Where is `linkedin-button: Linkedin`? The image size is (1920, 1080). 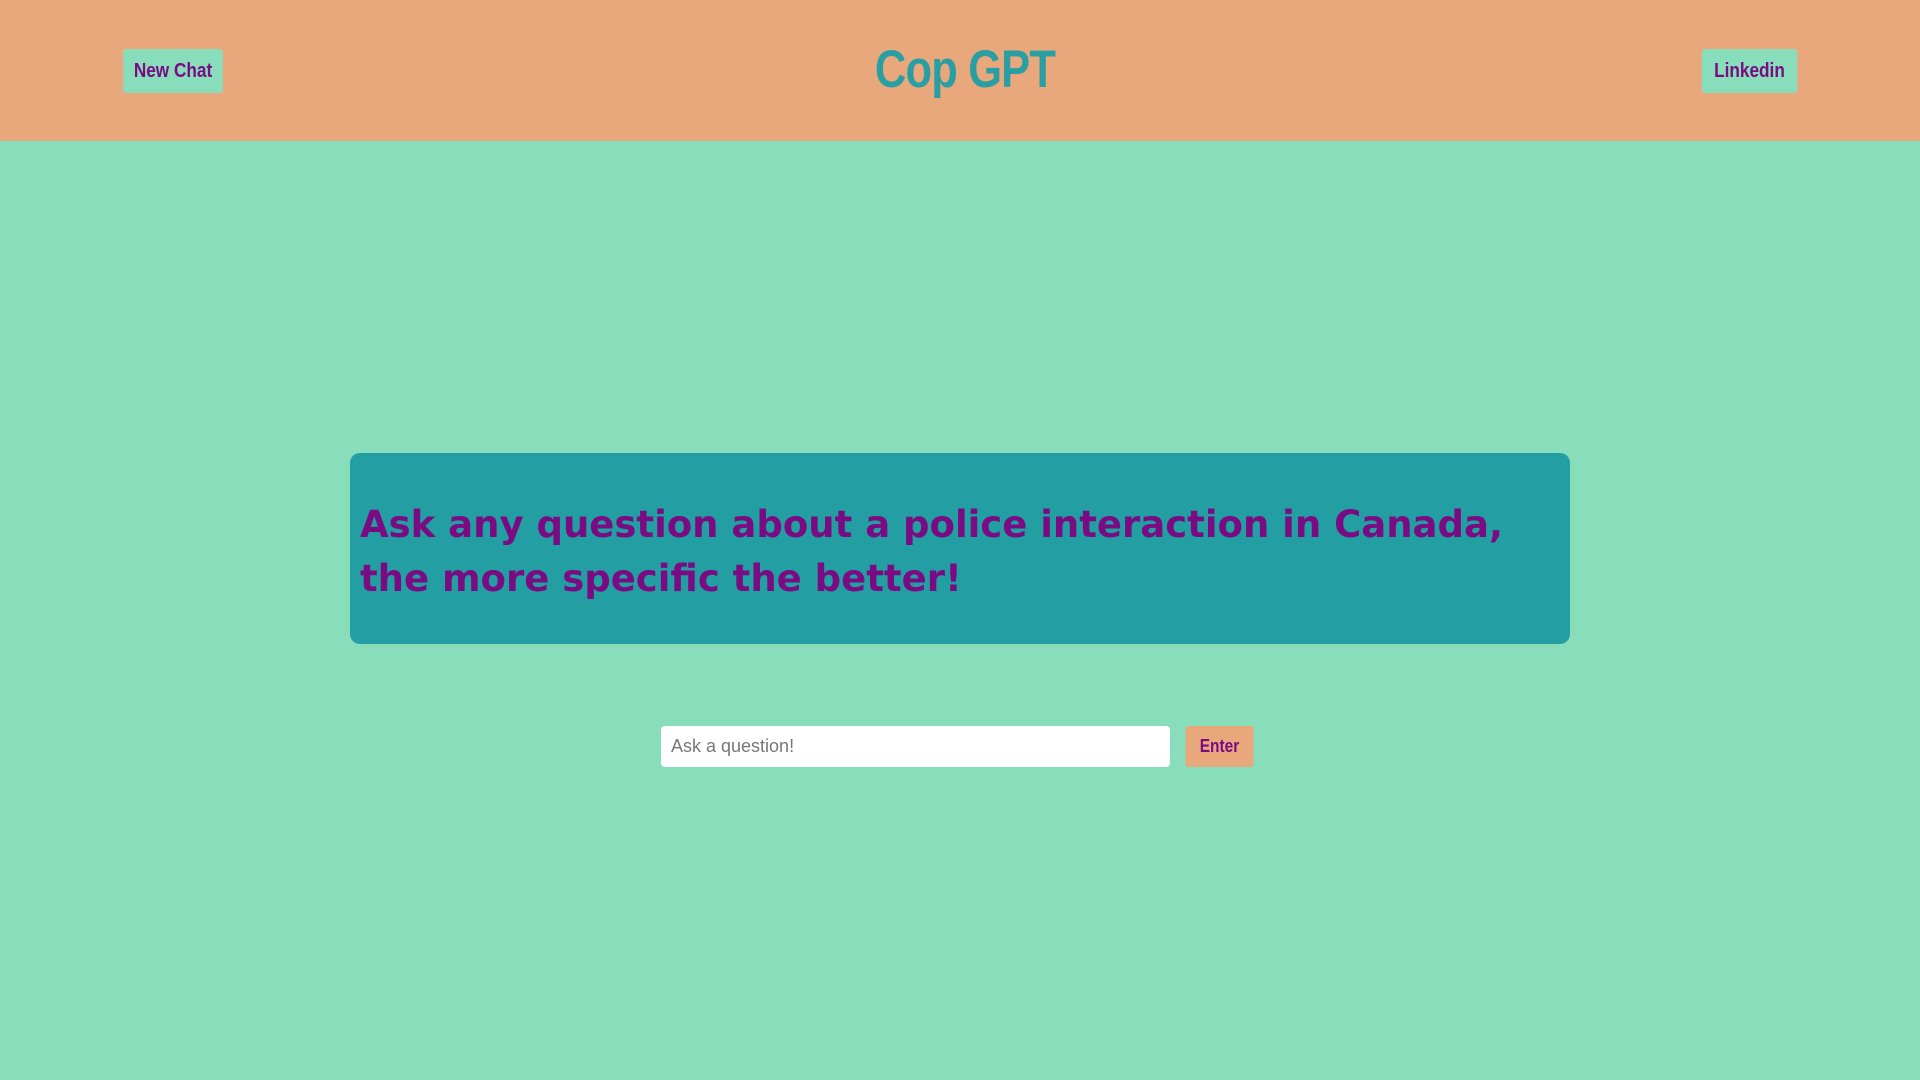
linkedin-button: Linkedin is located at coordinates (1749, 71).